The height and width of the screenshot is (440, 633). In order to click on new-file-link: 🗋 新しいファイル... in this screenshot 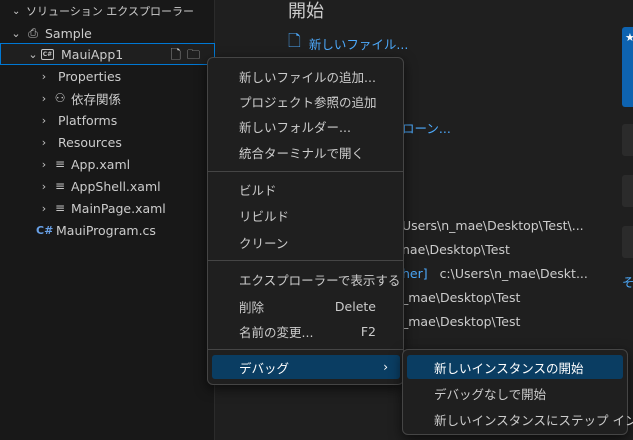, I will do `click(348, 43)`.